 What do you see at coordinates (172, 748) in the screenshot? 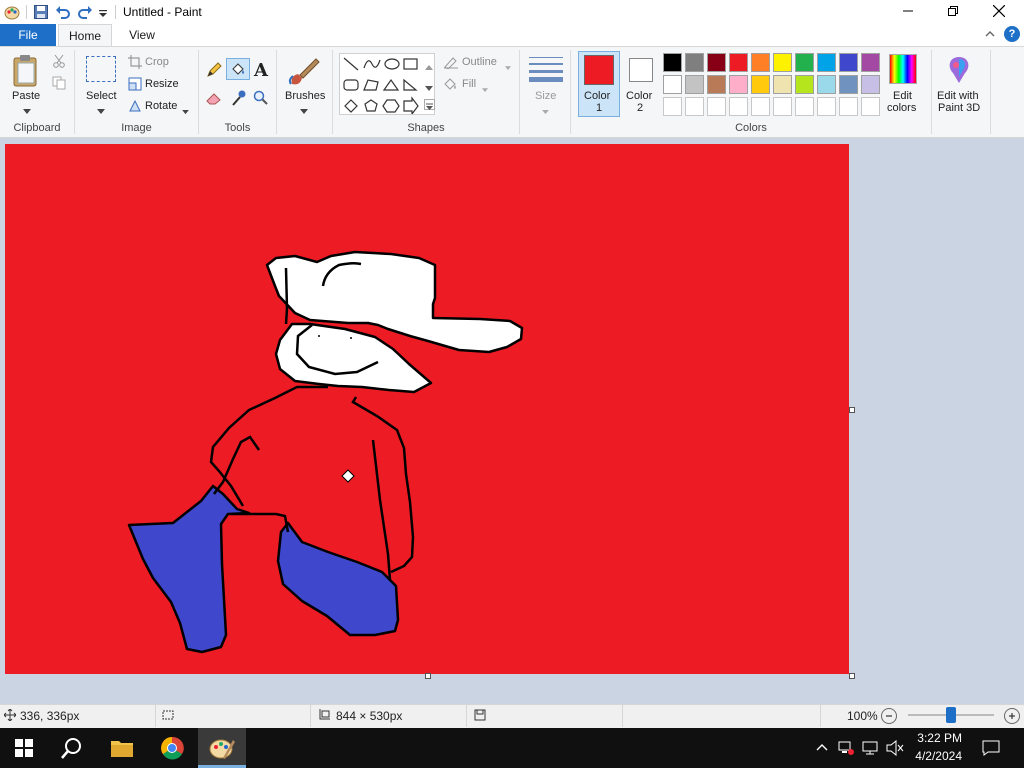
I see `chrome-icon` at bounding box center [172, 748].